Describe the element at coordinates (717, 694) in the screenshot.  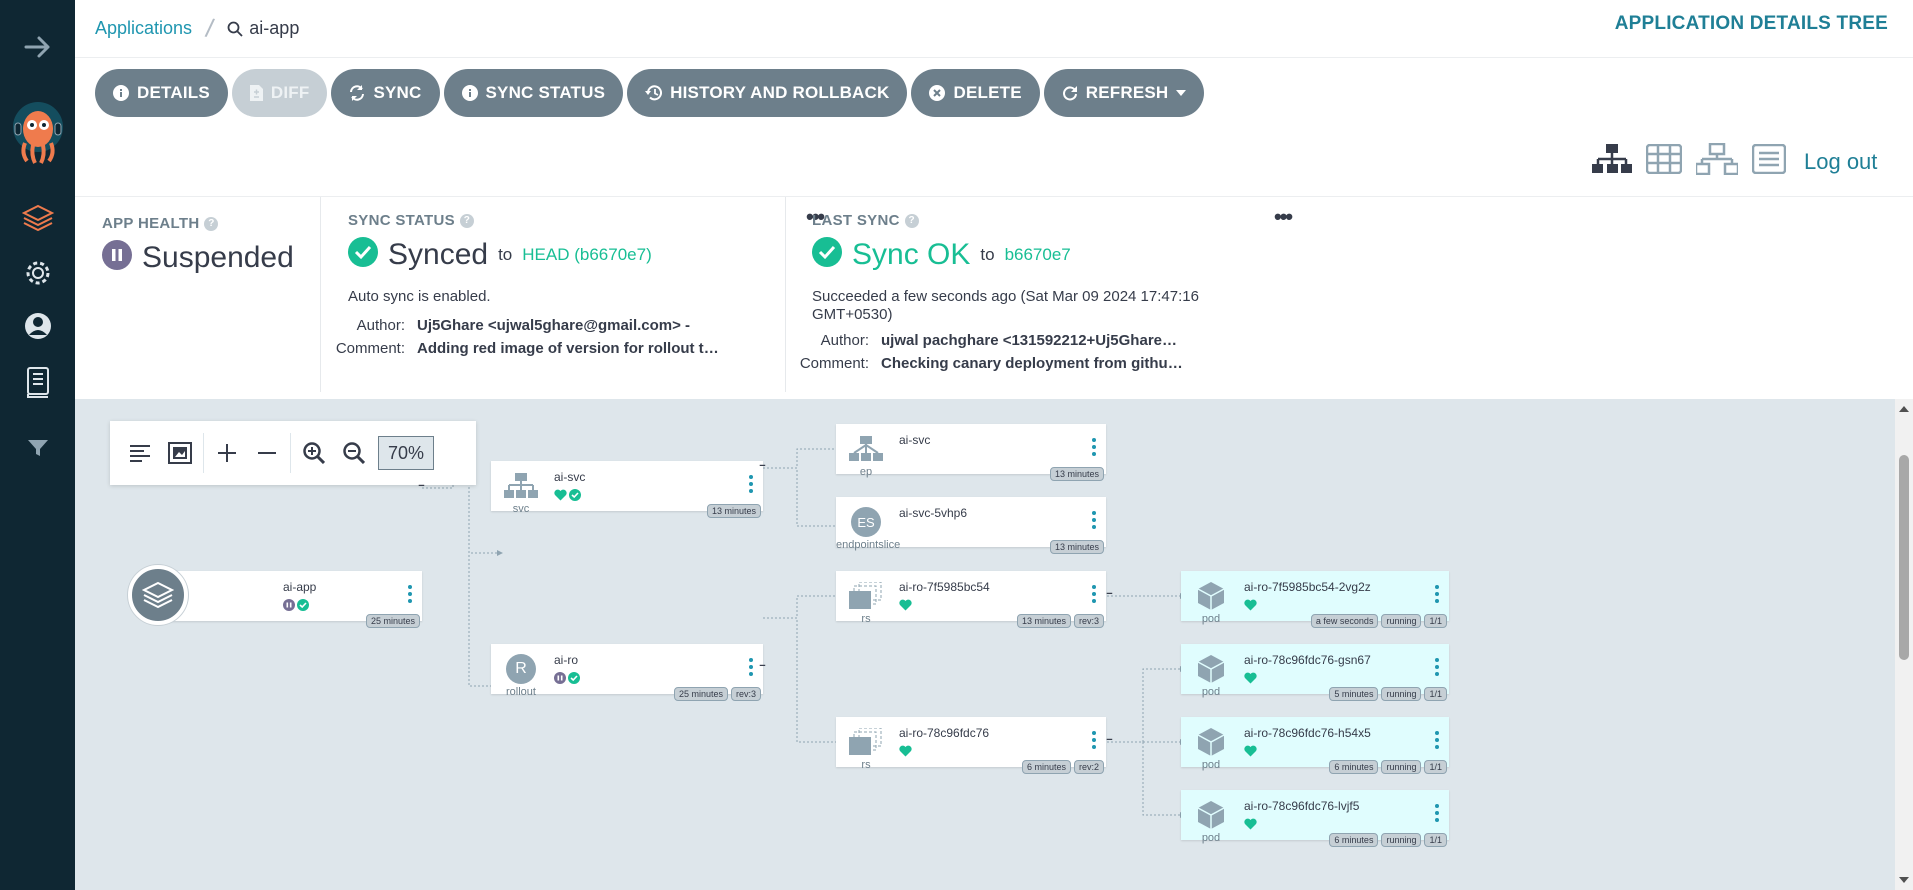
I see `node-tags: 25 minutes rev:3` at that location.